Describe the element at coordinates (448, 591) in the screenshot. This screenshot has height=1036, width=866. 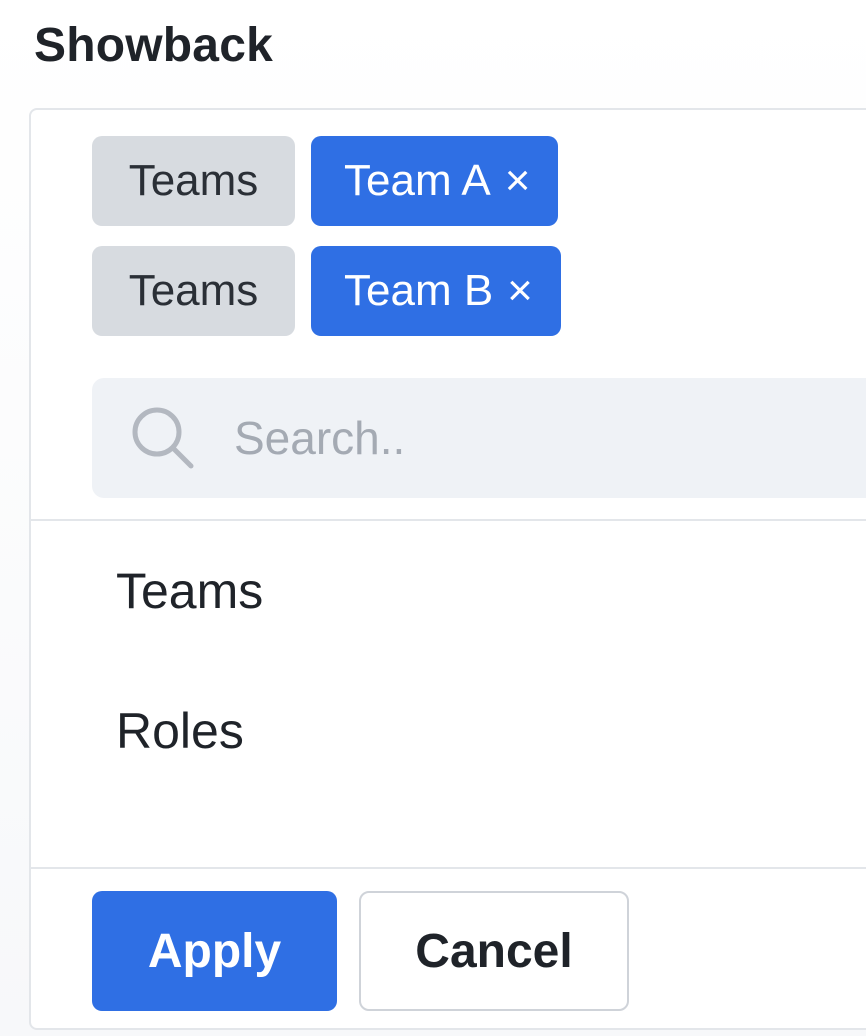
I see `option-teams: Teams` at that location.